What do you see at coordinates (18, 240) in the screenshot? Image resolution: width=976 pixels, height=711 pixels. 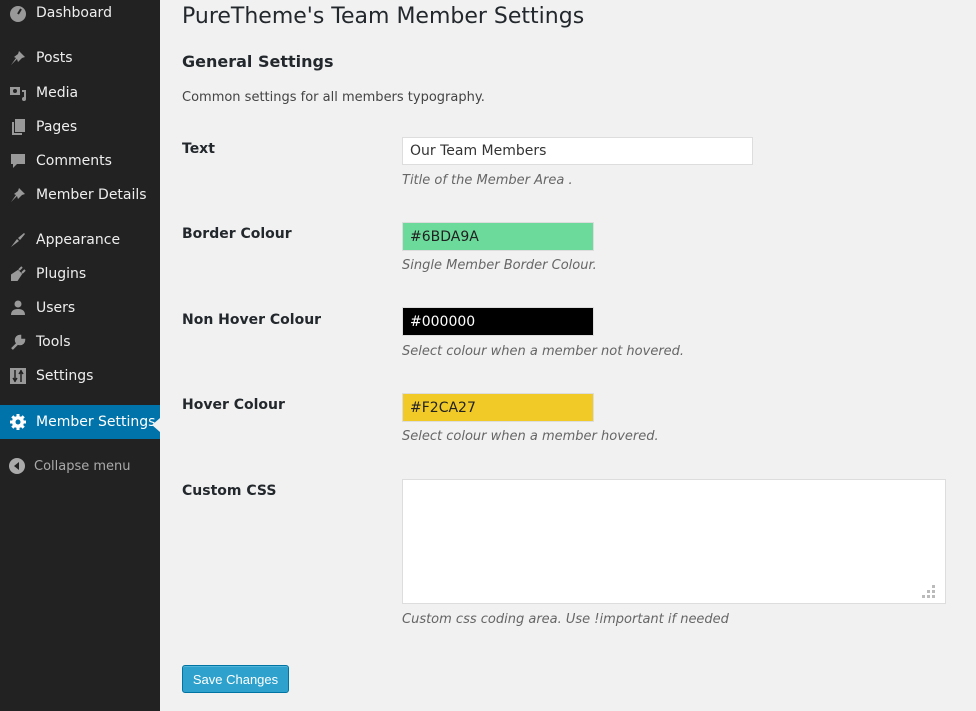 I see `brush-icon` at bounding box center [18, 240].